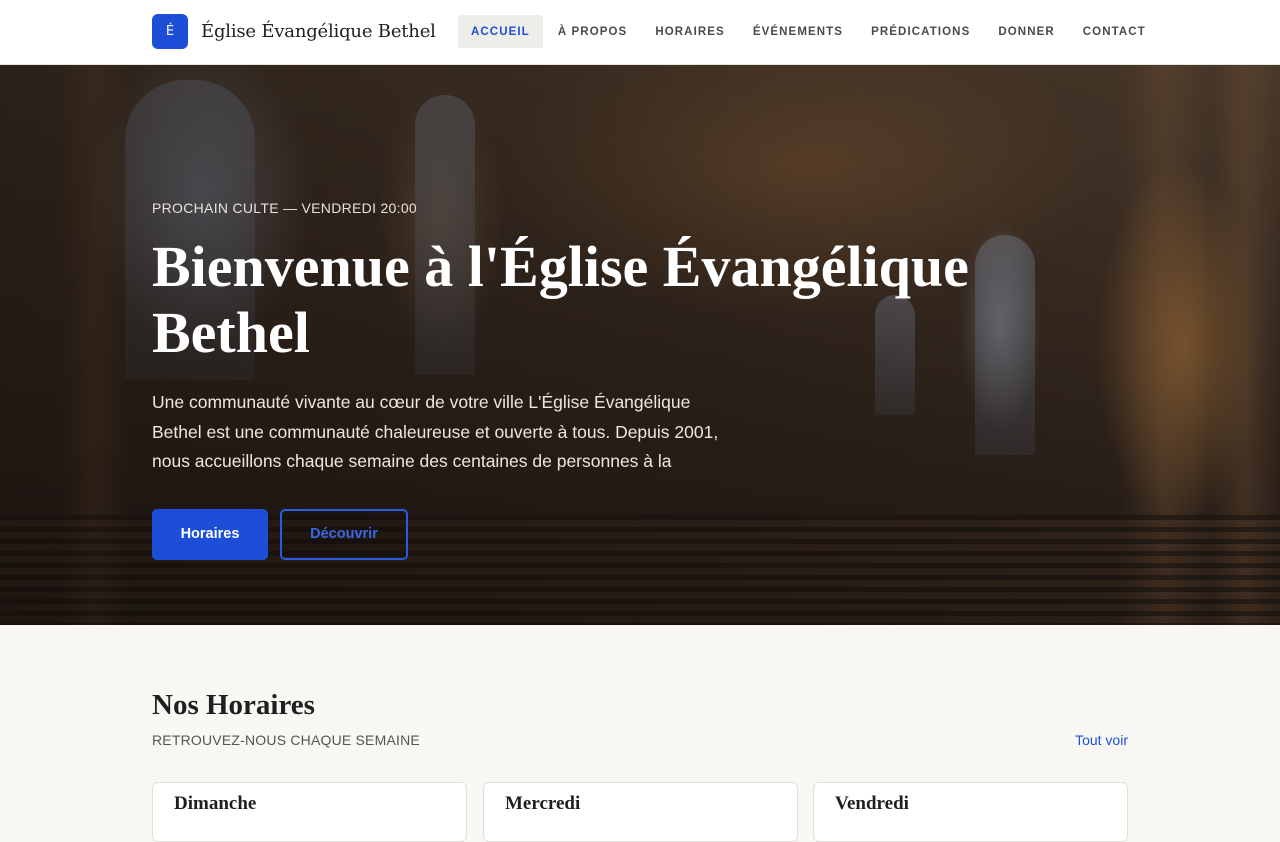  What do you see at coordinates (920, 31) in the screenshot?
I see `nav-item-predications: Prédications` at bounding box center [920, 31].